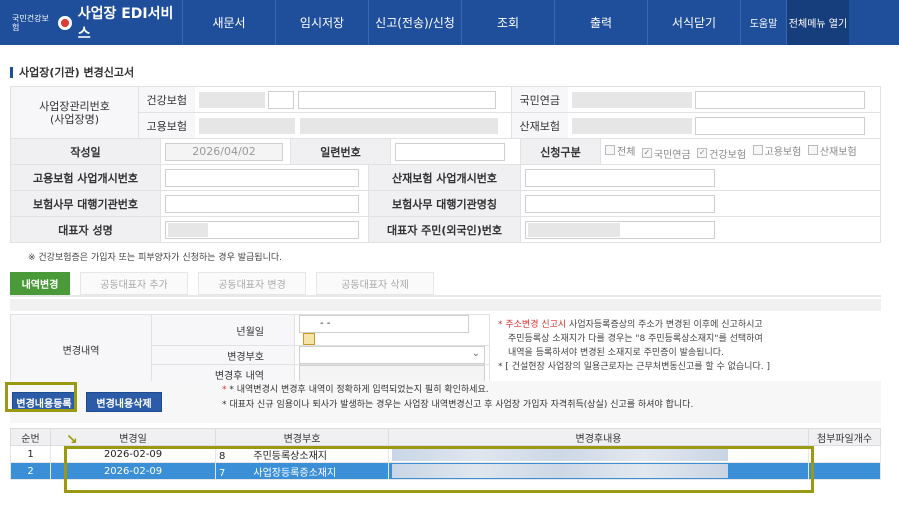 The height and width of the screenshot is (509, 899). Describe the element at coordinates (507, 22) in the screenshot. I see `menu-inquiry: 조회` at that location.